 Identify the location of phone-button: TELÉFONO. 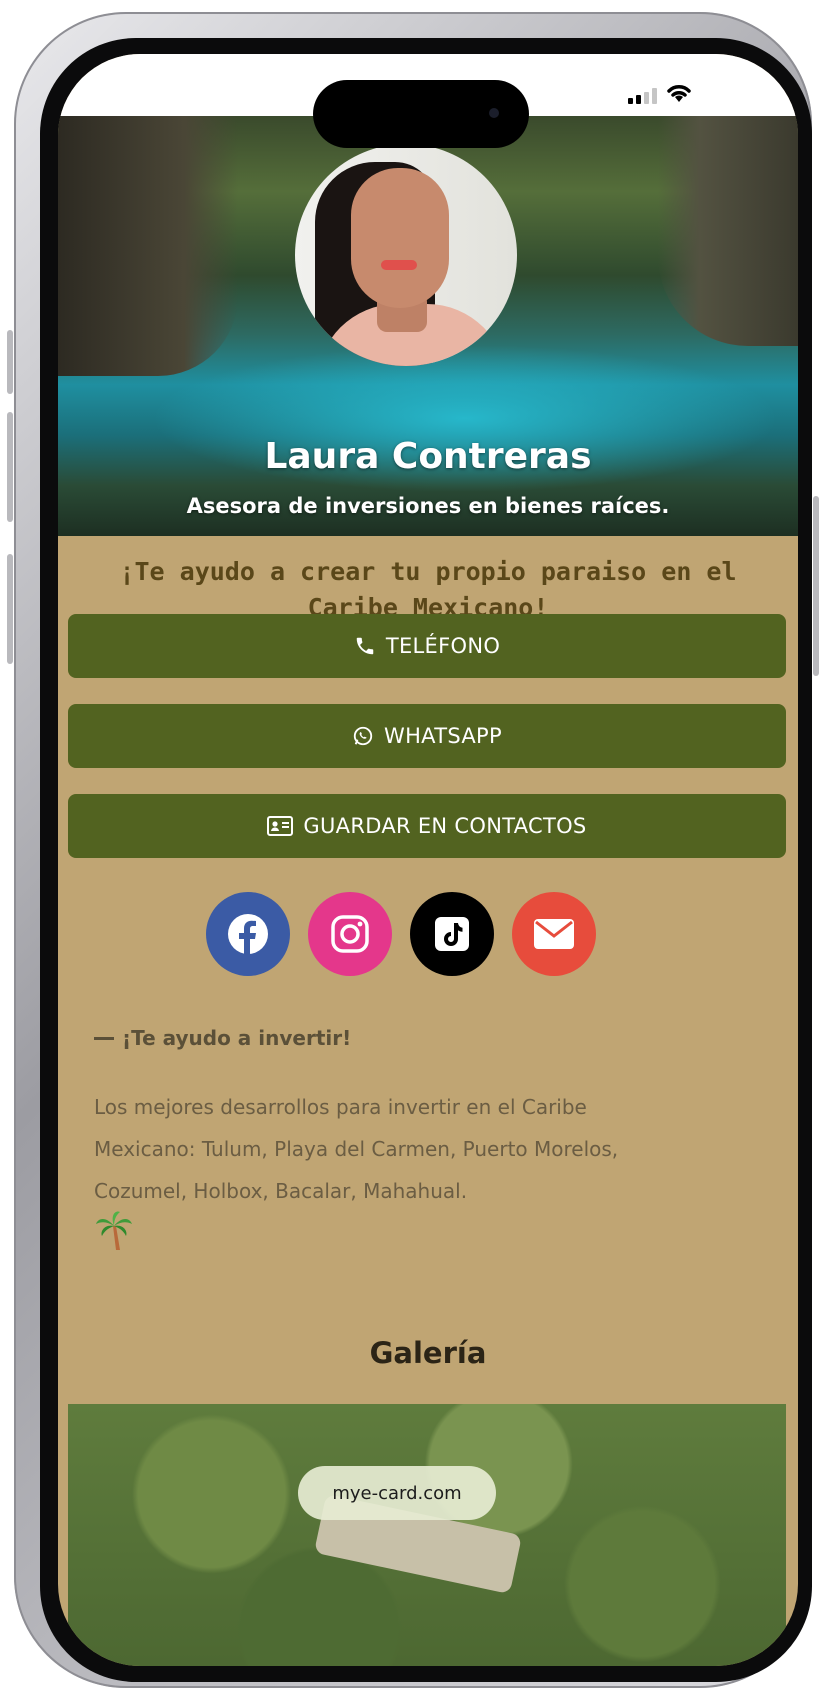
(427, 646).